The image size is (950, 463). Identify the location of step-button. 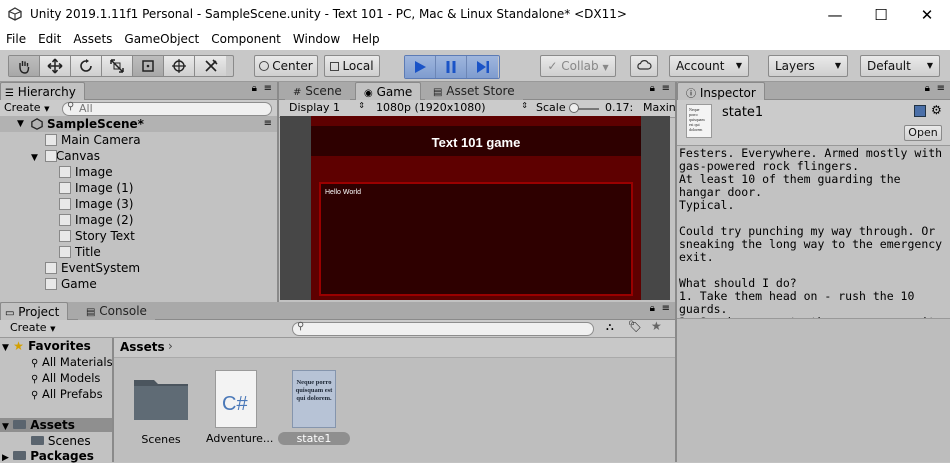
(482, 67).